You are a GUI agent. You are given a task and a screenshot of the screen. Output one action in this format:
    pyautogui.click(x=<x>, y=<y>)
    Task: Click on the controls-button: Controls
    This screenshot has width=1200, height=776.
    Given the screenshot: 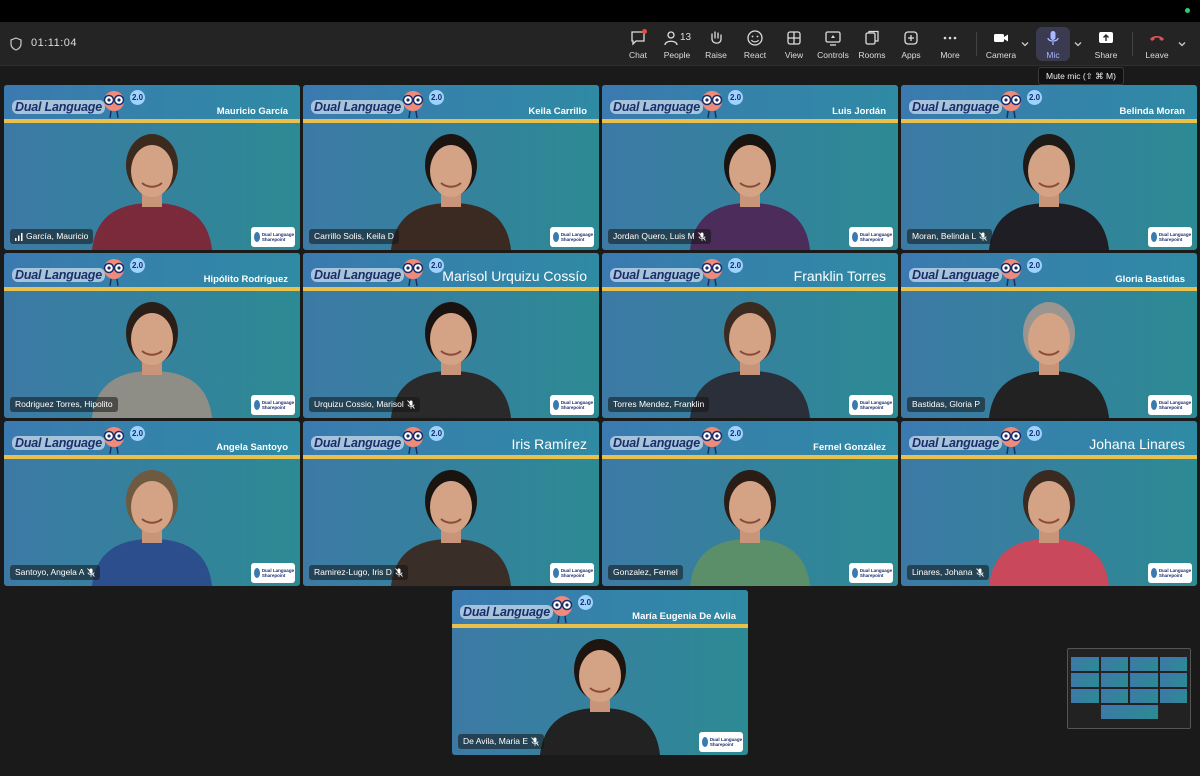 What is the action you would take?
    pyautogui.click(x=833, y=44)
    